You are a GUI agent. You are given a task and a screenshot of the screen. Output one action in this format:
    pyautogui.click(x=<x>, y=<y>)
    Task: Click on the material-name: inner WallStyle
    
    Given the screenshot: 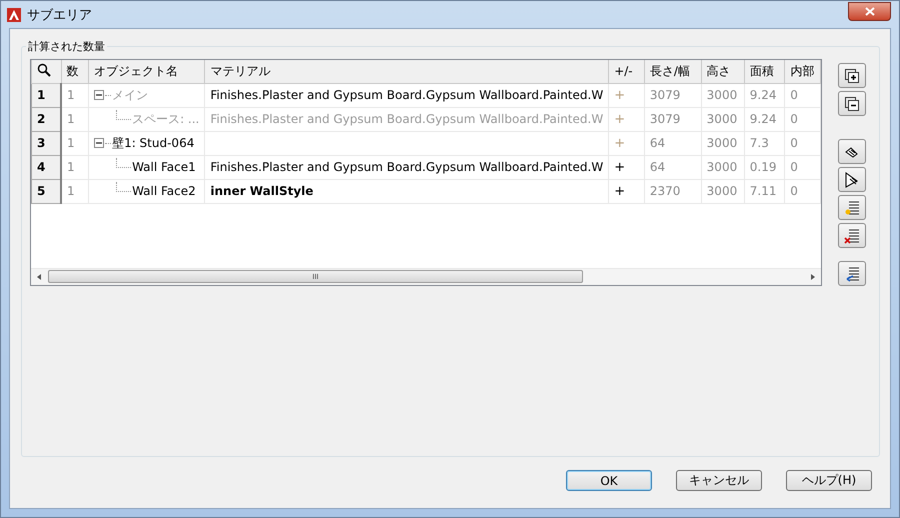 What is the action you would take?
    pyautogui.click(x=262, y=191)
    